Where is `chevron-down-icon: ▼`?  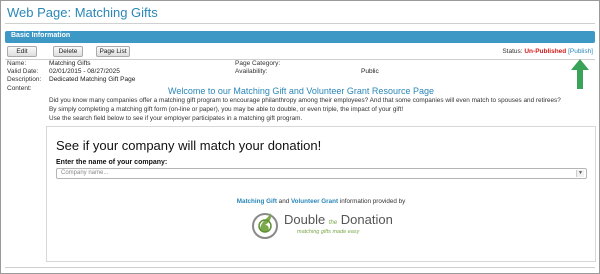 chevron-down-icon: ▼ is located at coordinates (580, 173).